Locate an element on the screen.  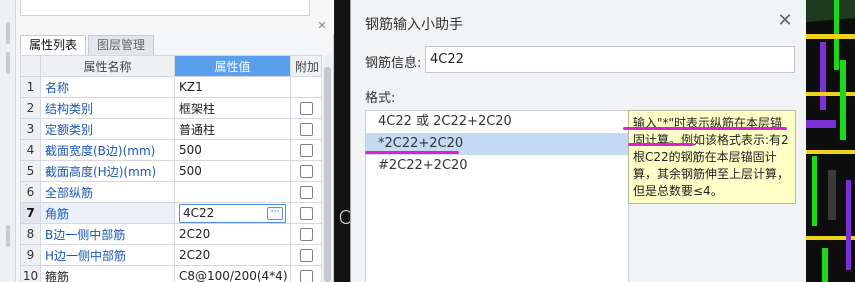
value-column-header: 属性值 is located at coordinates (232, 66).